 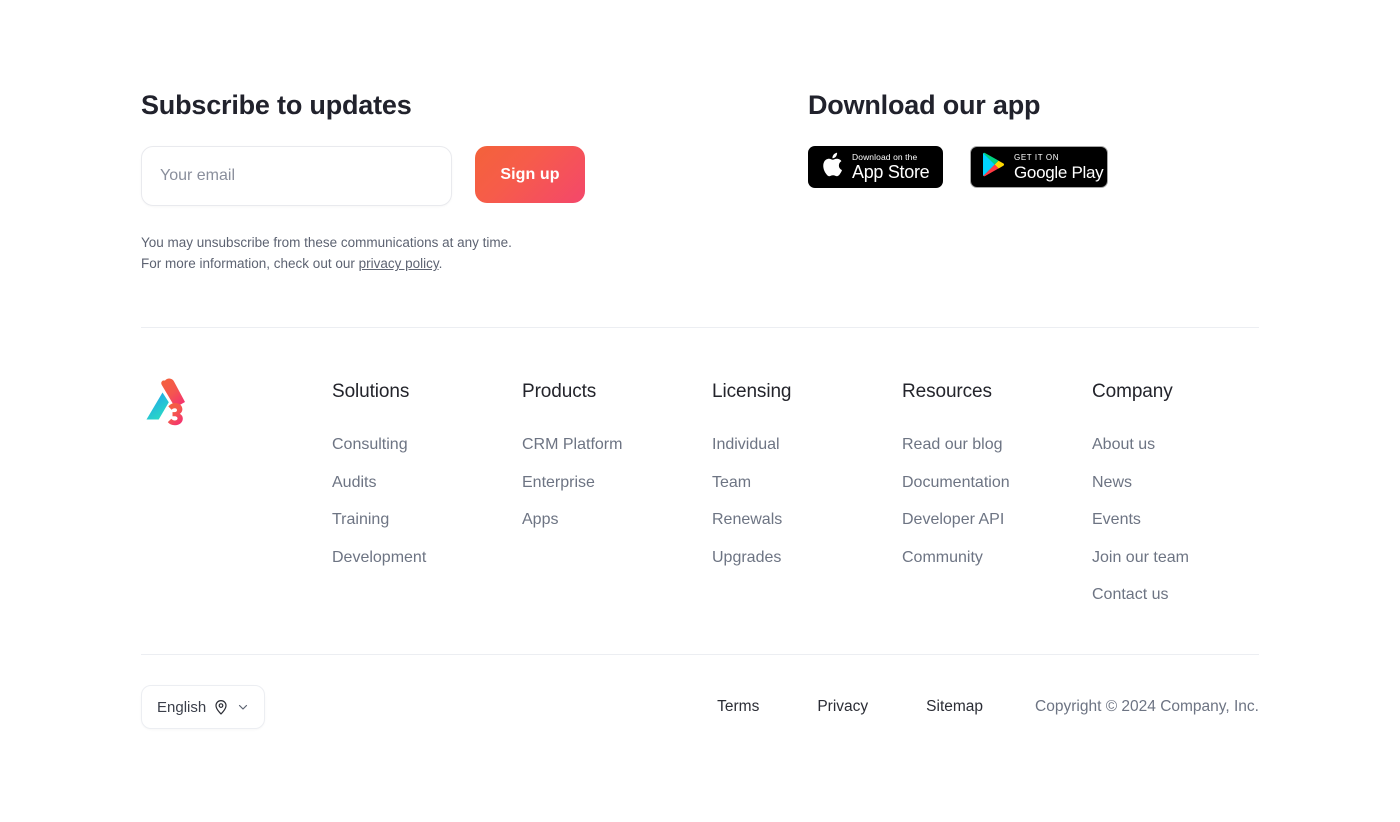 I want to click on footer-link-documentation: Documentation, so click(x=997, y=483).